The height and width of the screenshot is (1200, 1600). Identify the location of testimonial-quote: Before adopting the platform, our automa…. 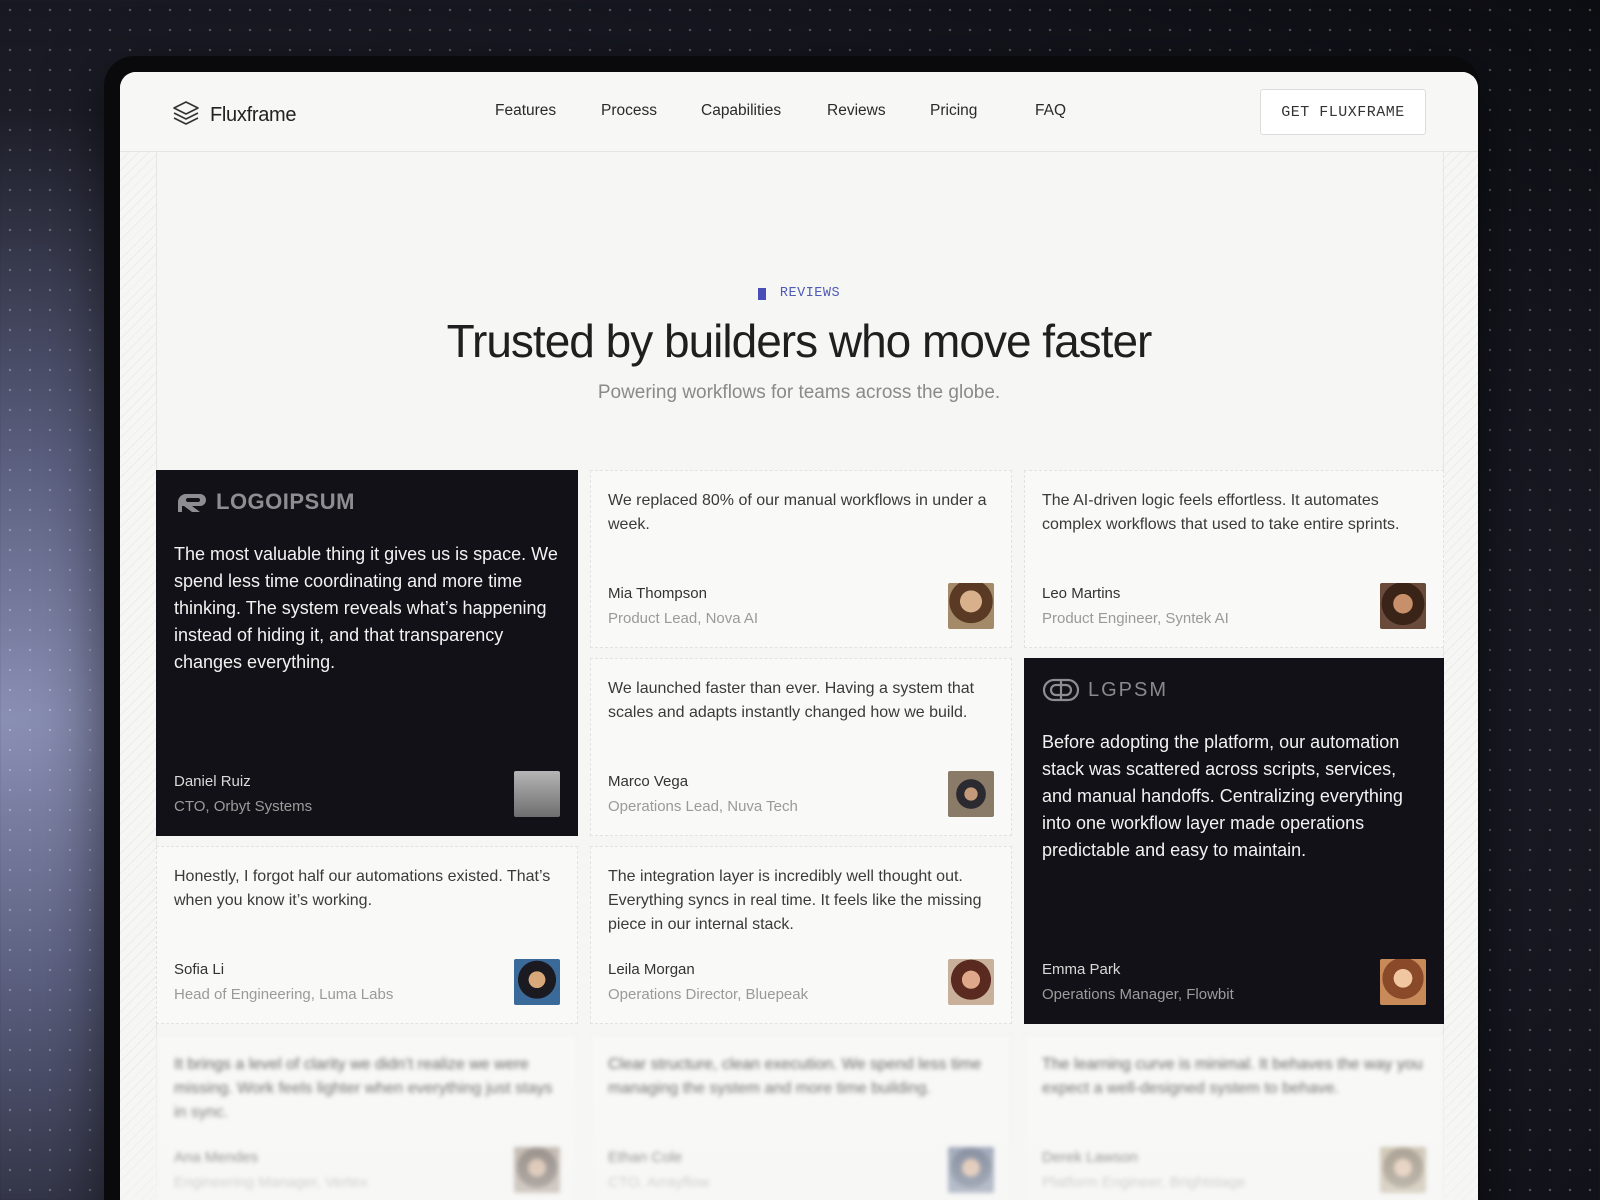
(1222, 796).